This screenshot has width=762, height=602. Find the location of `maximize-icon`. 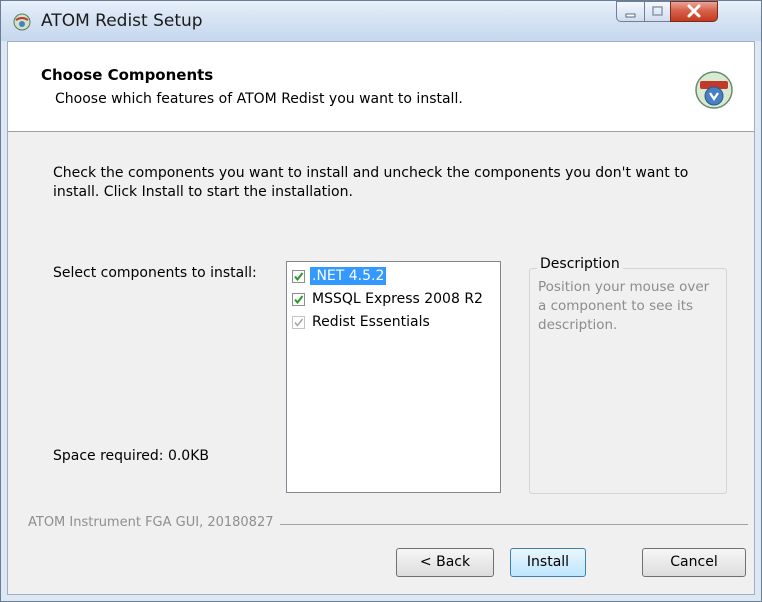

maximize-icon is located at coordinates (657, 11).